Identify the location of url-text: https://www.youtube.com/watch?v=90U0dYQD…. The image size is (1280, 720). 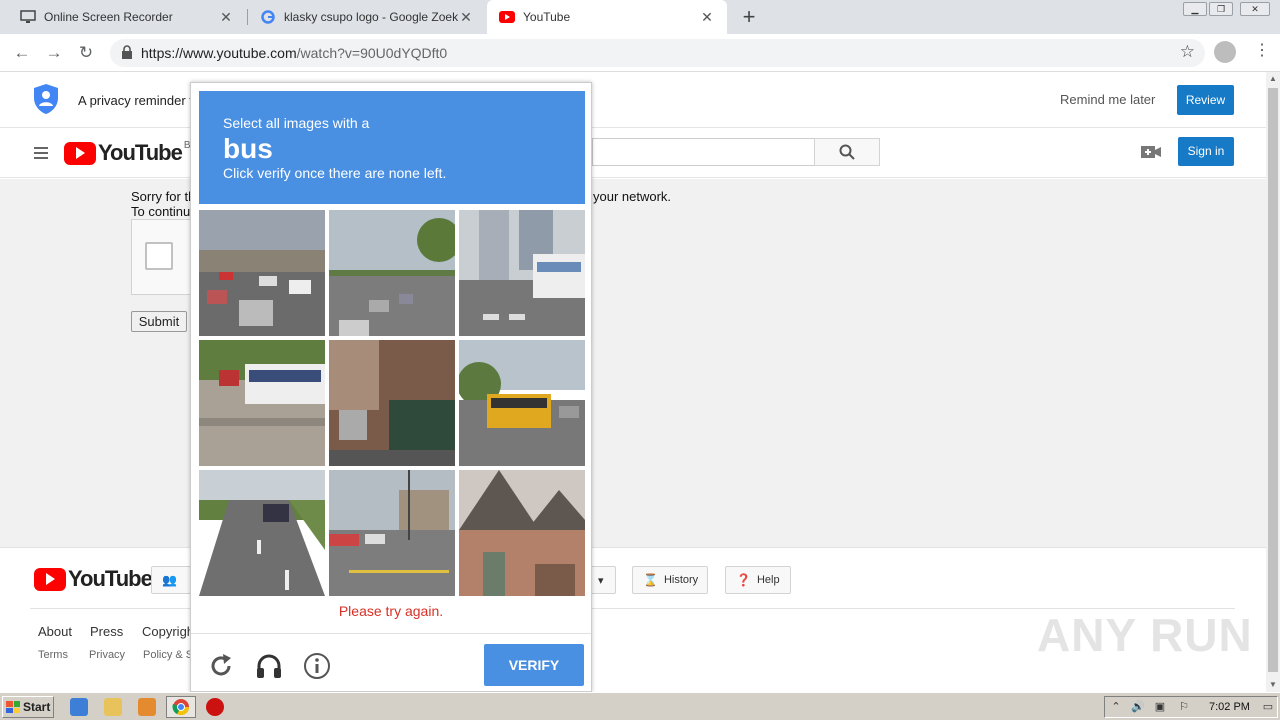
(294, 53).